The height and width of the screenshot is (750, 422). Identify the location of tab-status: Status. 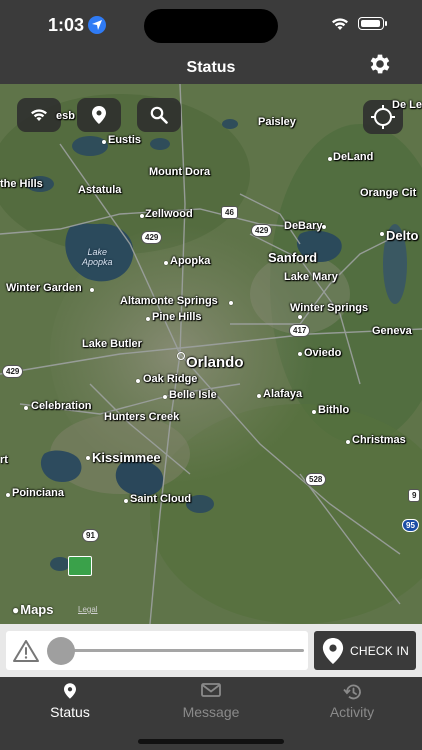
(70, 702).